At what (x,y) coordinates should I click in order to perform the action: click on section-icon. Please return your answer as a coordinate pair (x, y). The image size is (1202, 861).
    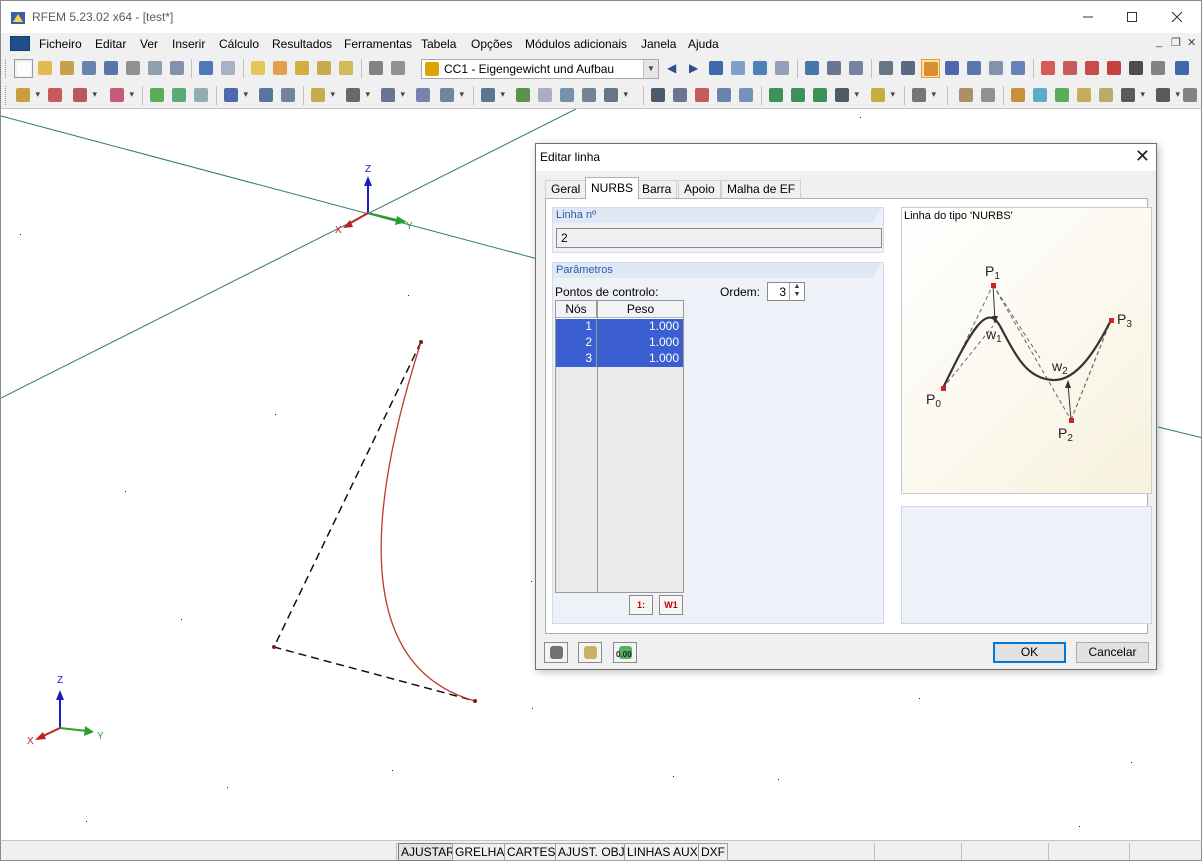
    Looking at the image, I should click on (834, 68).